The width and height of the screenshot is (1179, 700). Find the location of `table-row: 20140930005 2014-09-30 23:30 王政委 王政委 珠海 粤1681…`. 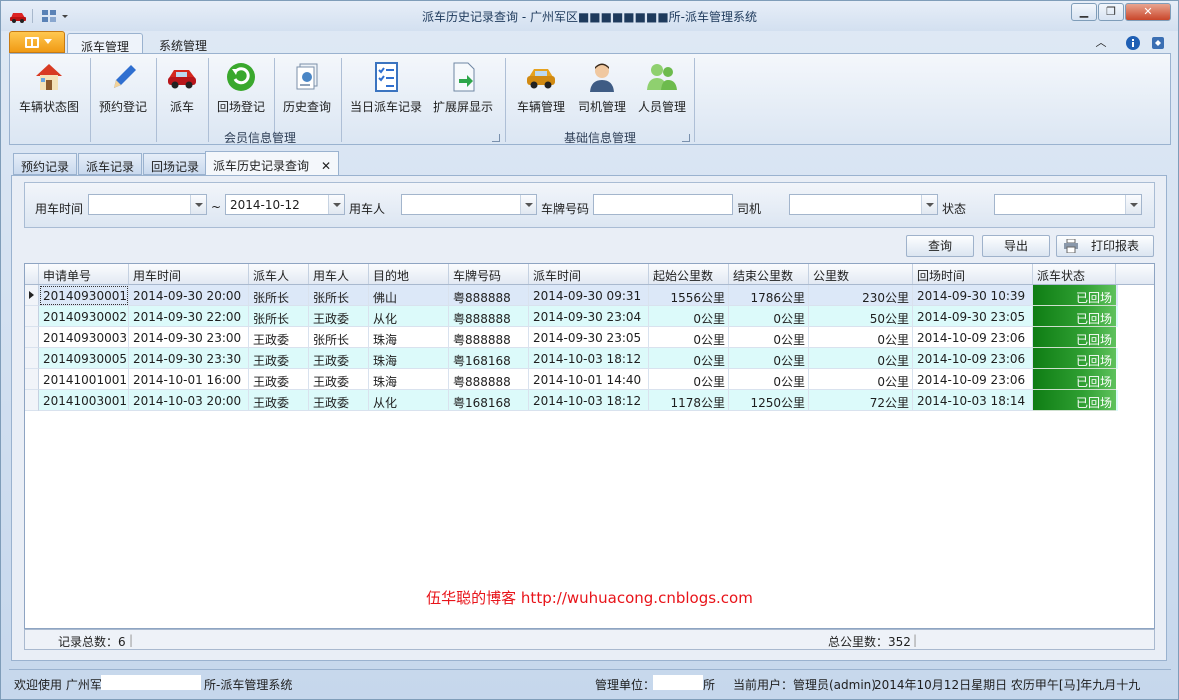

table-row: 20140930005 2014-09-30 23:30 王政委 王政委 珠海 粤1681… is located at coordinates (571, 358).